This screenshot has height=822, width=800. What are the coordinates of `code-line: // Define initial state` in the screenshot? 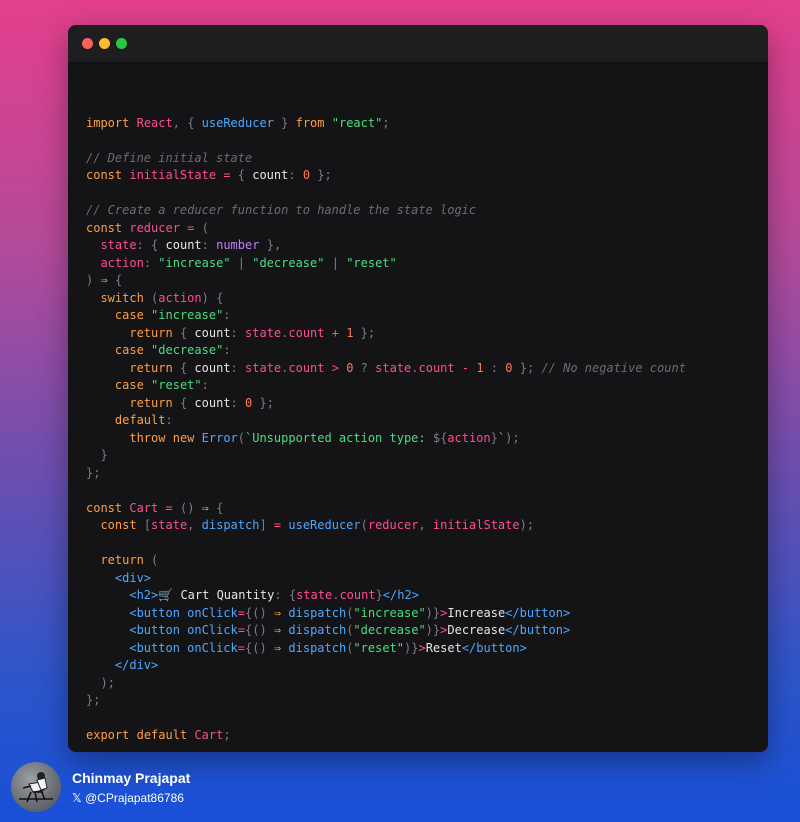 It's located at (169, 157).